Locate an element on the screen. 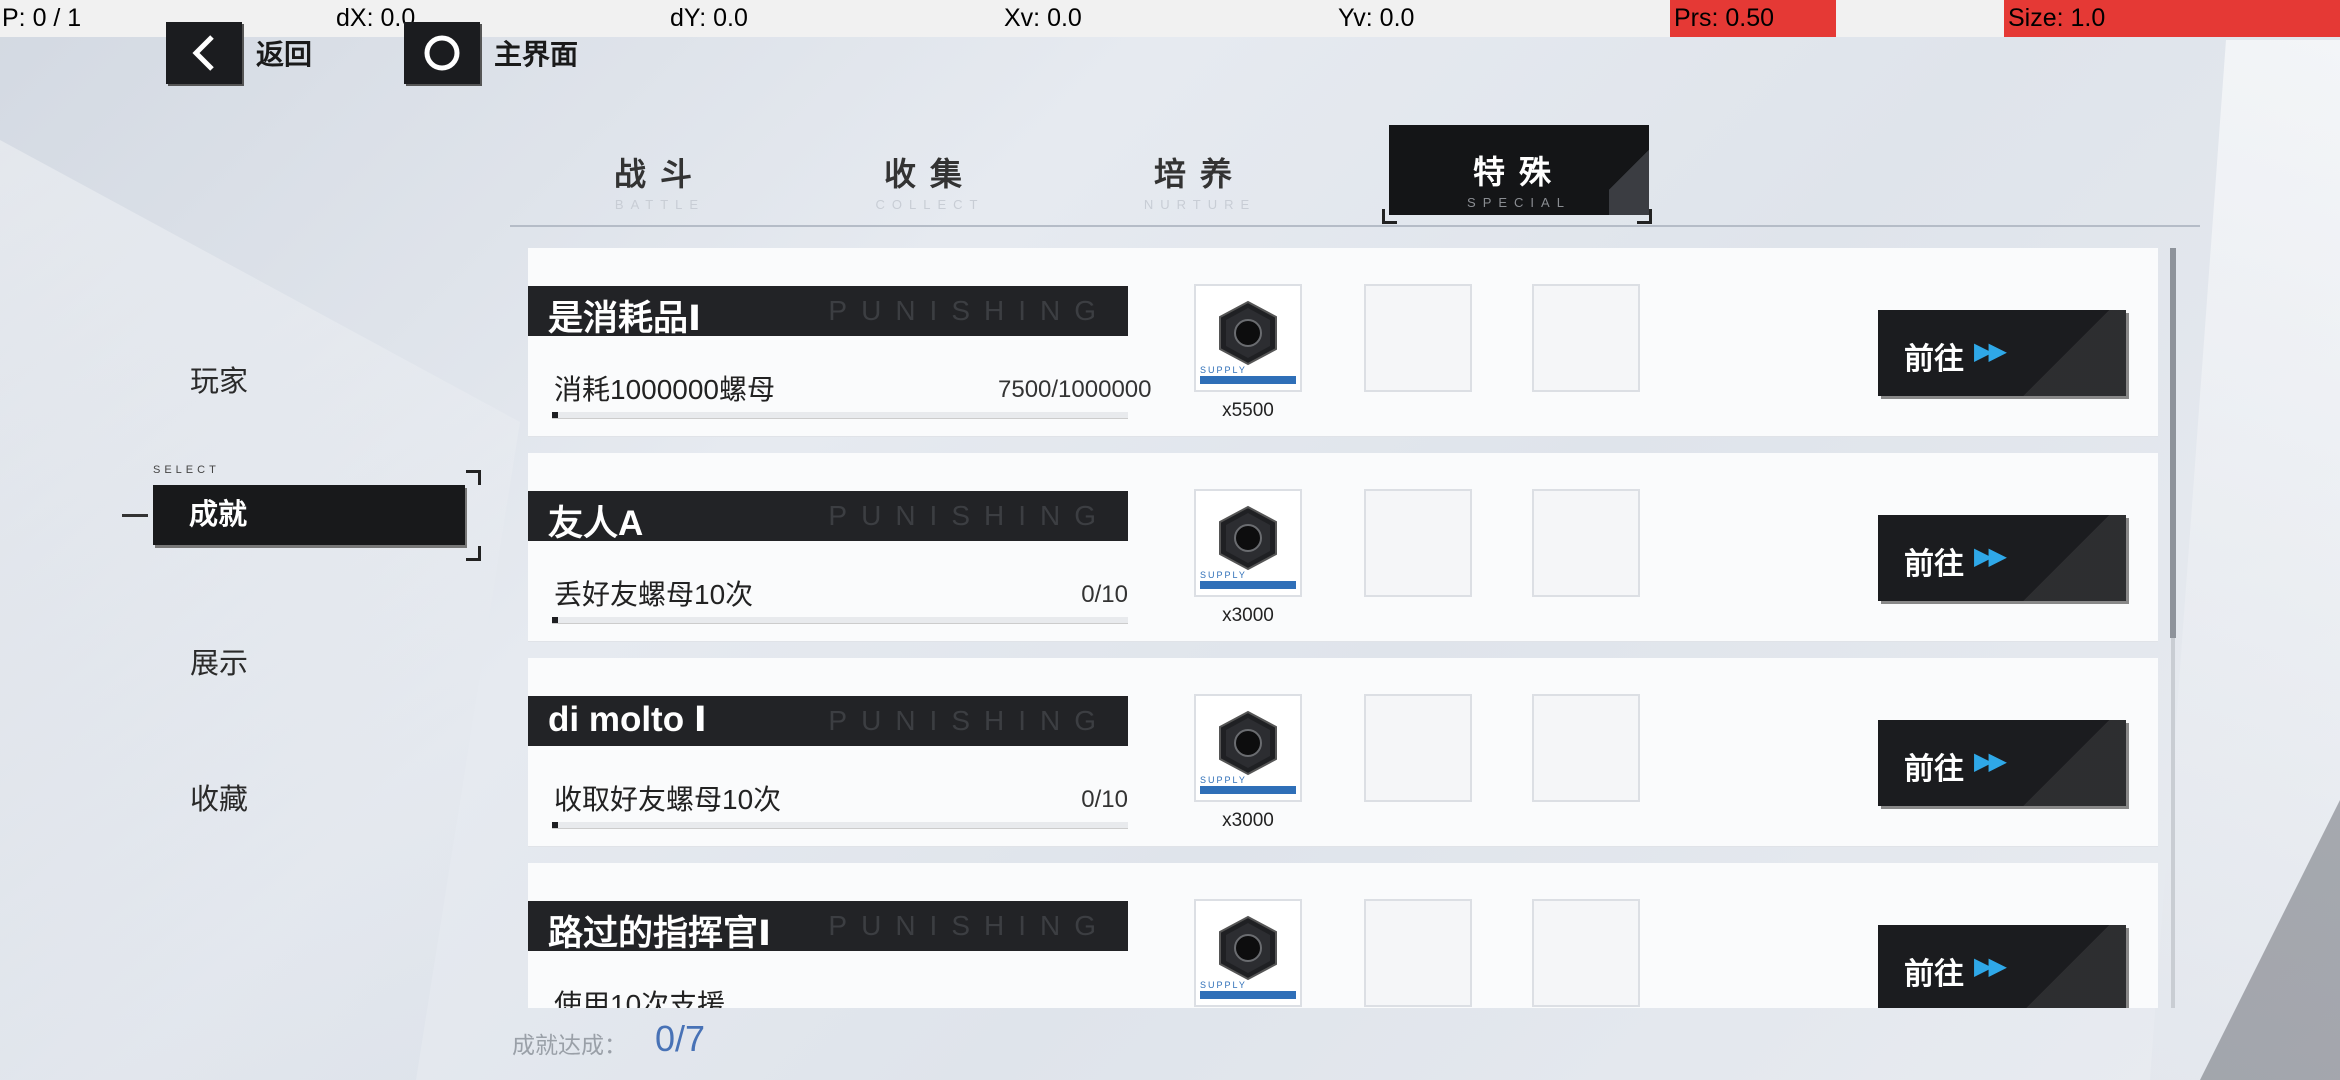 The width and height of the screenshot is (2340, 1080). debug-size: Size: 1.0 is located at coordinates (2172, 18).